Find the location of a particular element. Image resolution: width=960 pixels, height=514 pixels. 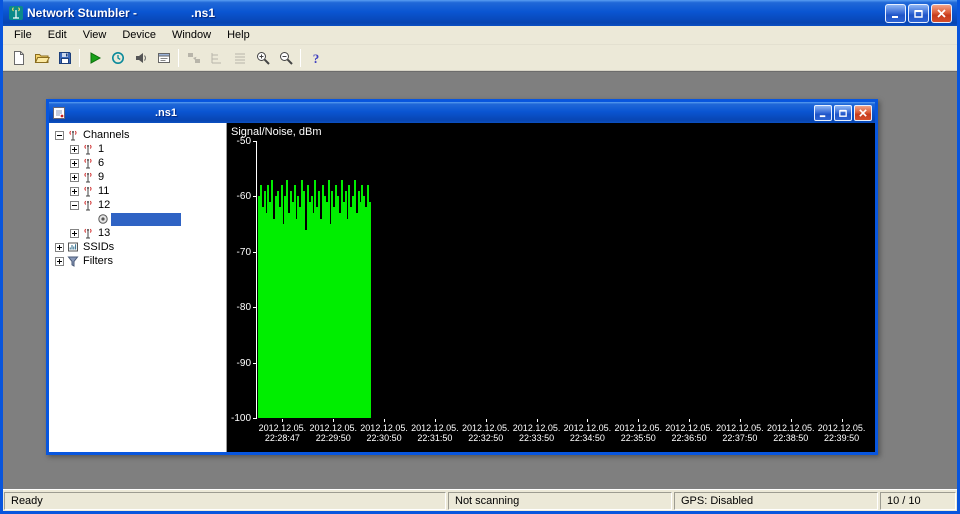

help-button: ? is located at coordinates (315, 58).